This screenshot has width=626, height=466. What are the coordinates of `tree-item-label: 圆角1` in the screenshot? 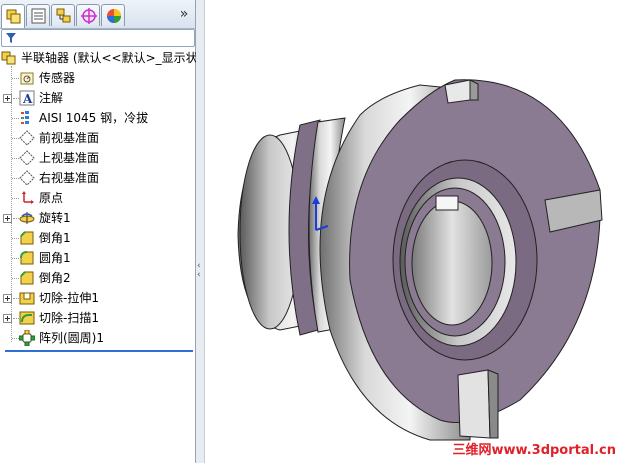 It's located at (55, 258).